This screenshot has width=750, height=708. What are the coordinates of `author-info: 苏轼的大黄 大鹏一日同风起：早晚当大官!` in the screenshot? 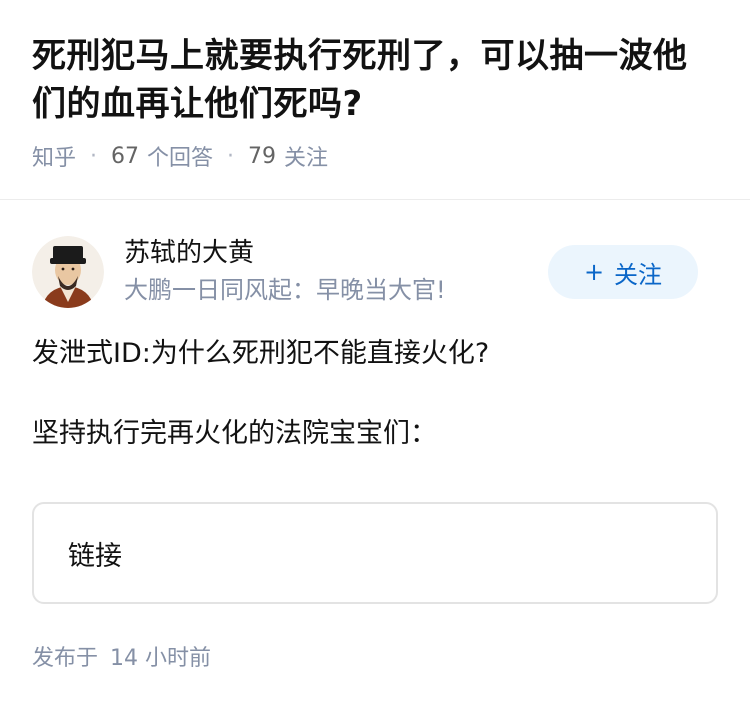 It's located at (336, 272).